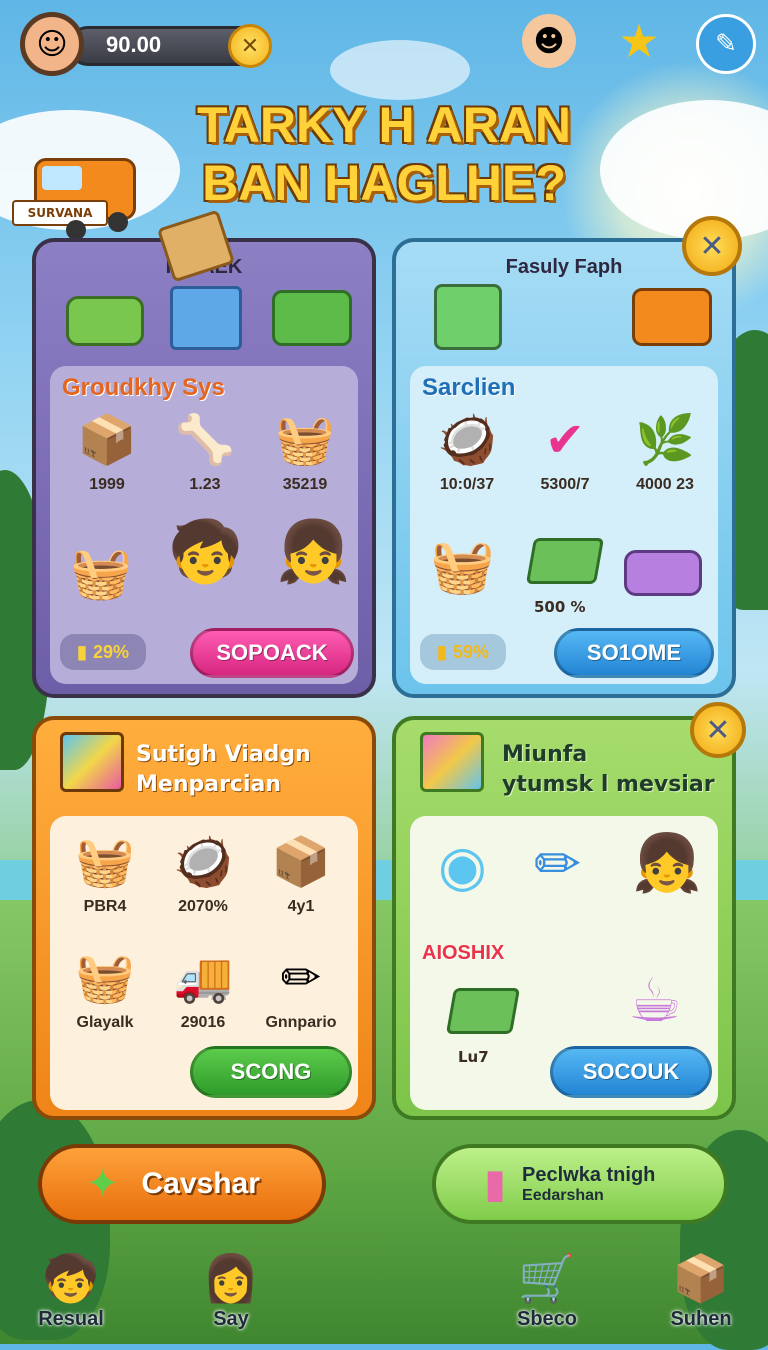 This screenshot has height=1350, width=768. I want to click on girl-avatar-icon: 👩, so click(231, 1278).